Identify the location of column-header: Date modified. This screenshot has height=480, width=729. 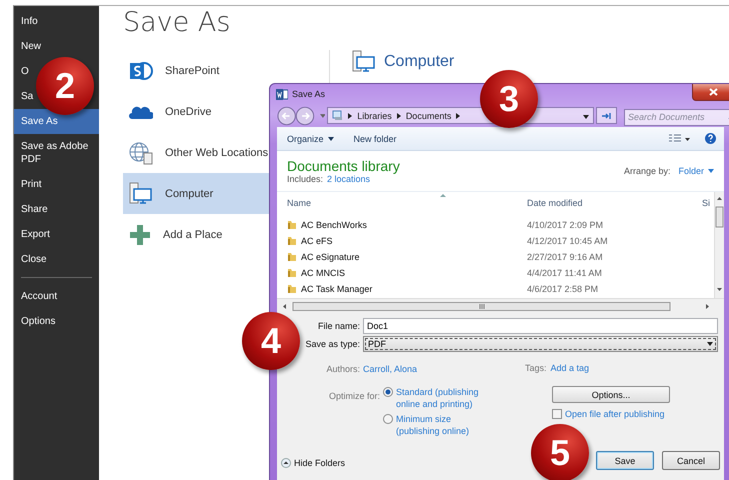
(614, 203).